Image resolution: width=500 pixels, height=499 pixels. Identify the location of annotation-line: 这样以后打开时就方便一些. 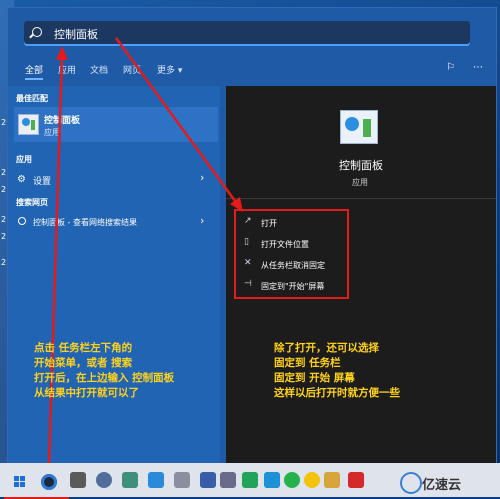
(337, 393).